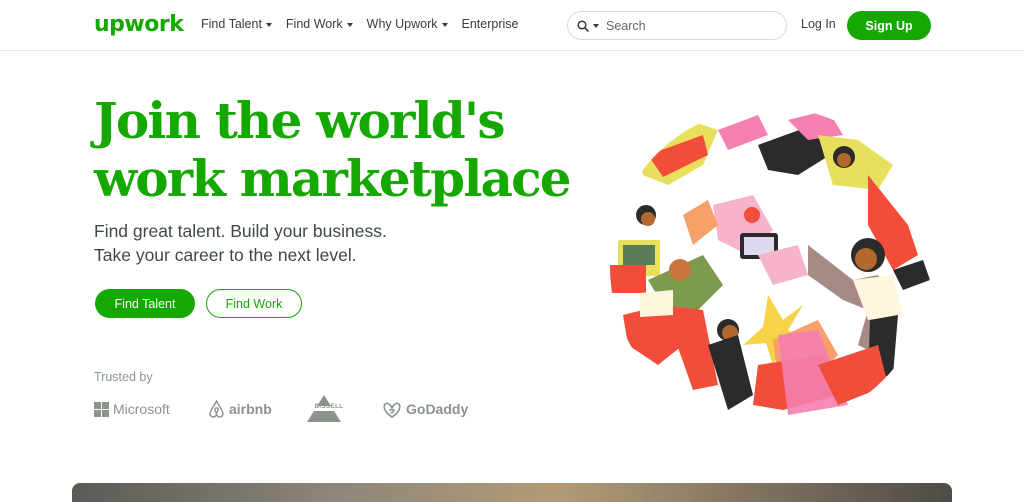 The width and height of the screenshot is (1024, 502). What do you see at coordinates (123, 377) in the screenshot?
I see `trusted-by-label: Trusted by` at bounding box center [123, 377].